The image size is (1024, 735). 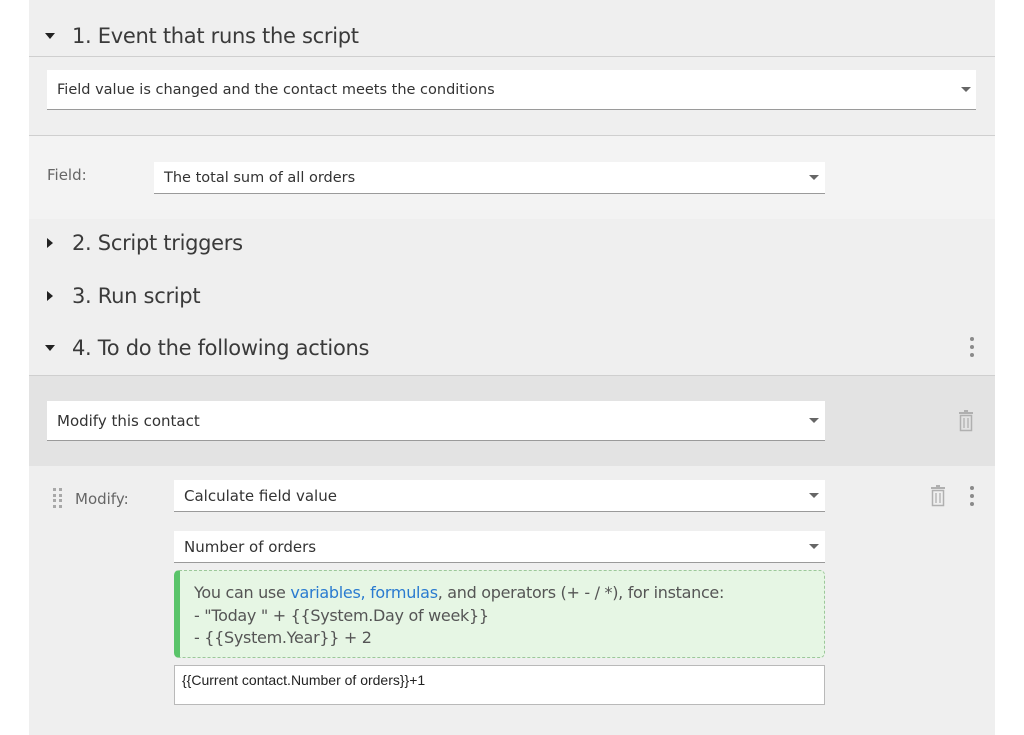 I want to click on field-select-value: The total sum of all orders, so click(x=260, y=177).